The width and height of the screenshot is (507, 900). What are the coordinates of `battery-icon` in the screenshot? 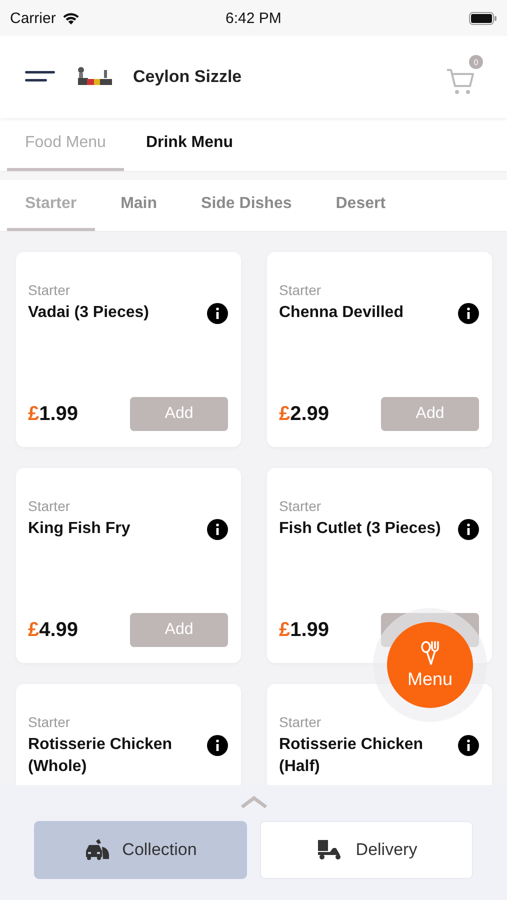 It's located at (482, 18).